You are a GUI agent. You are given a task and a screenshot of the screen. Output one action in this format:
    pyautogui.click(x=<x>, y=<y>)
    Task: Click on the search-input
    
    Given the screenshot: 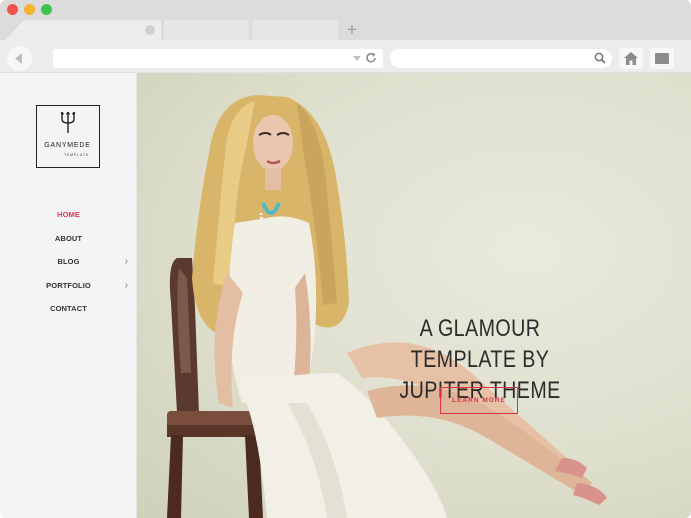 What is the action you would take?
    pyautogui.click(x=501, y=58)
    